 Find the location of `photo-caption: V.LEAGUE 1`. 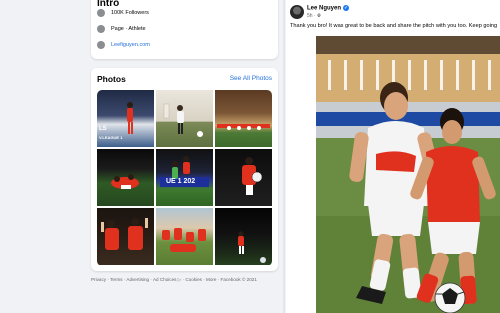

photo-caption: V.LEAGUE 1 is located at coordinates (111, 137).